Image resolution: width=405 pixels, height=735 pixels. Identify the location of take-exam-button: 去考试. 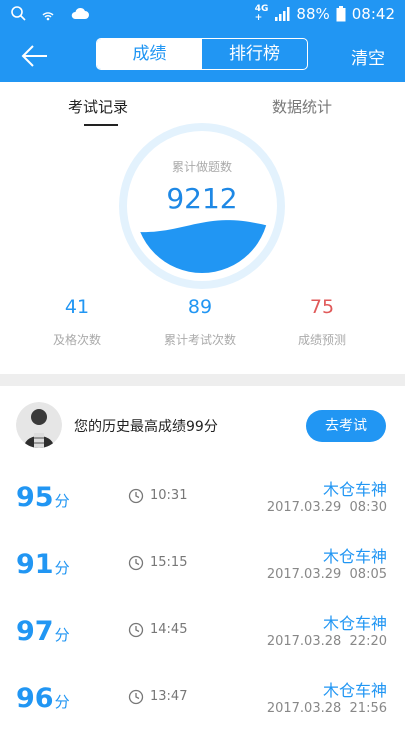
(346, 426).